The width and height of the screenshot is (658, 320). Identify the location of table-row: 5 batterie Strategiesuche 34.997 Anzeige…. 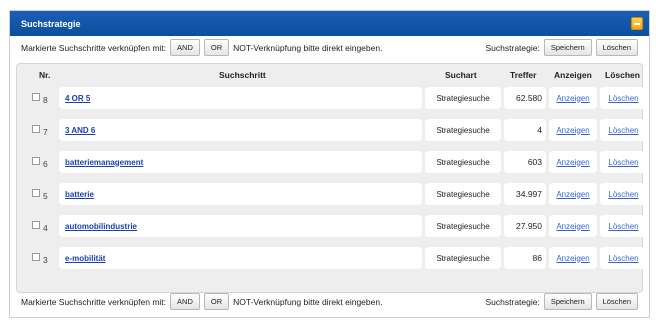
(332, 194).